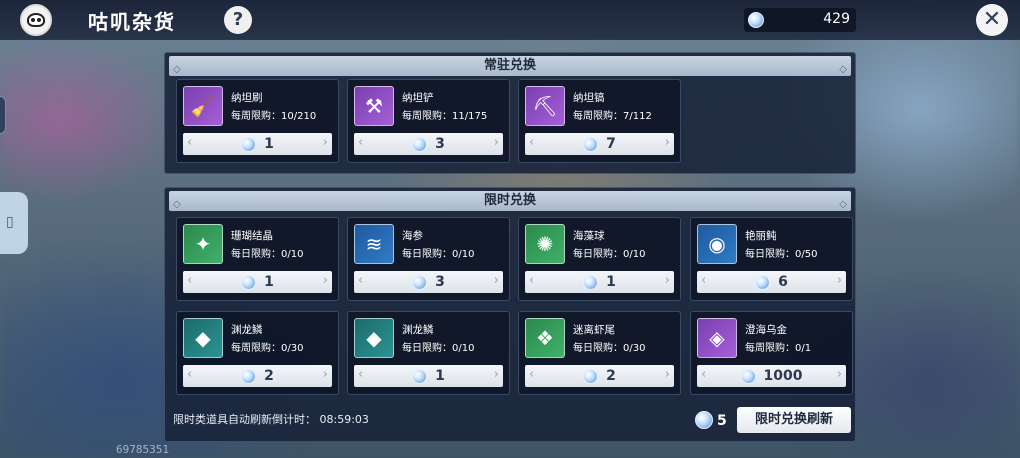 This screenshot has width=1020, height=458. I want to click on player-uid: 69785351, so click(142, 449).